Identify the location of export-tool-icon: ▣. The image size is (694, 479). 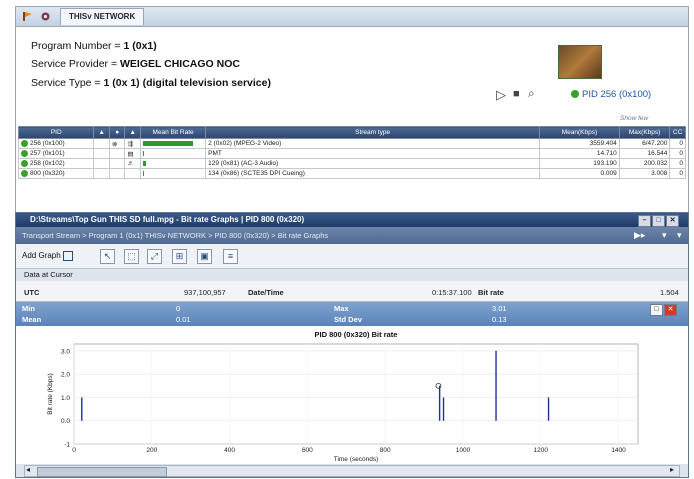
(204, 256).